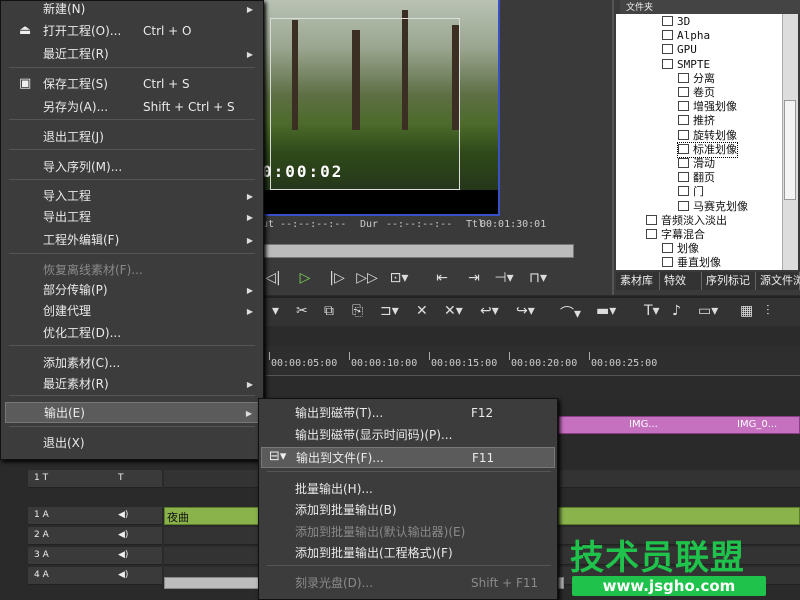 The image size is (800, 600). I want to click on bin-tab: 素材库, so click(638, 281).